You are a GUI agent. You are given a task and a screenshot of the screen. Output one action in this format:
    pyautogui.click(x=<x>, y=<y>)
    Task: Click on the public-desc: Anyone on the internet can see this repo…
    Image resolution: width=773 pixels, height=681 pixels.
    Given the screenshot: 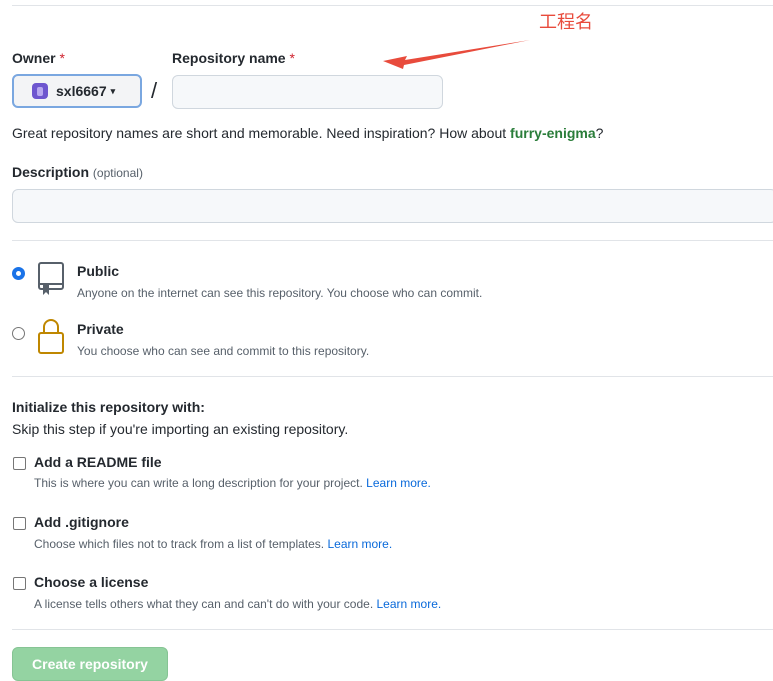 What is the action you would take?
    pyautogui.click(x=280, y=293)
    